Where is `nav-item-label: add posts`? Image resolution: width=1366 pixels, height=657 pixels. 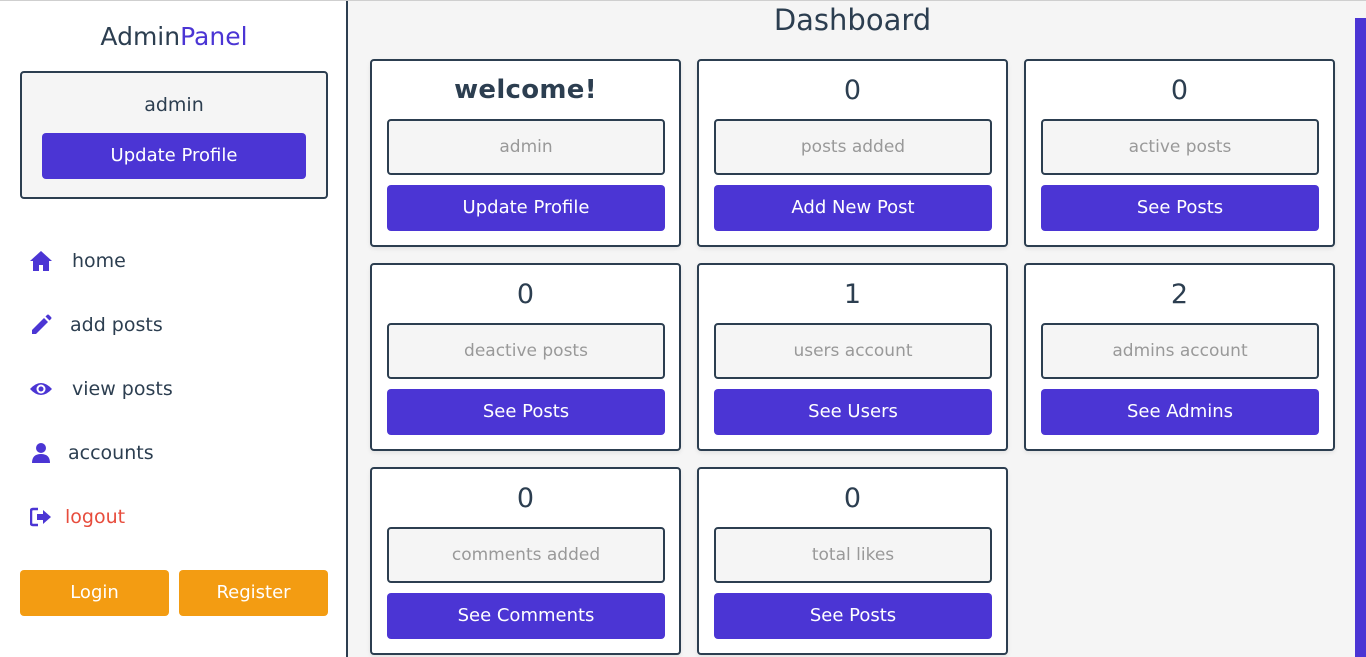 nav-item-label: add posts is located at coordinates (116, 325).